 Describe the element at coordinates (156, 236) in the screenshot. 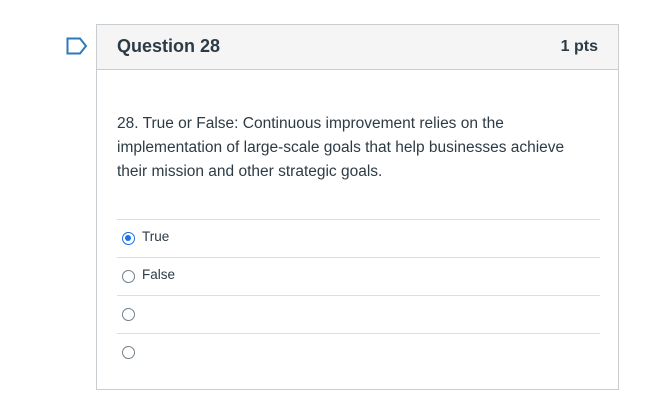

I see `answer-label: True` at that location.